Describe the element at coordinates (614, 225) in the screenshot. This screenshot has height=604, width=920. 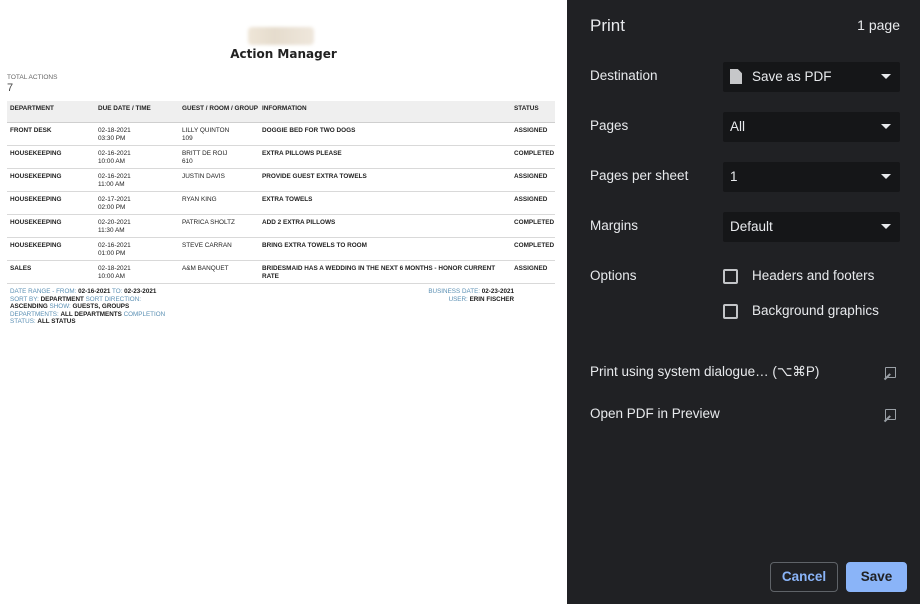
I see `margins-label: Margins` at that location.